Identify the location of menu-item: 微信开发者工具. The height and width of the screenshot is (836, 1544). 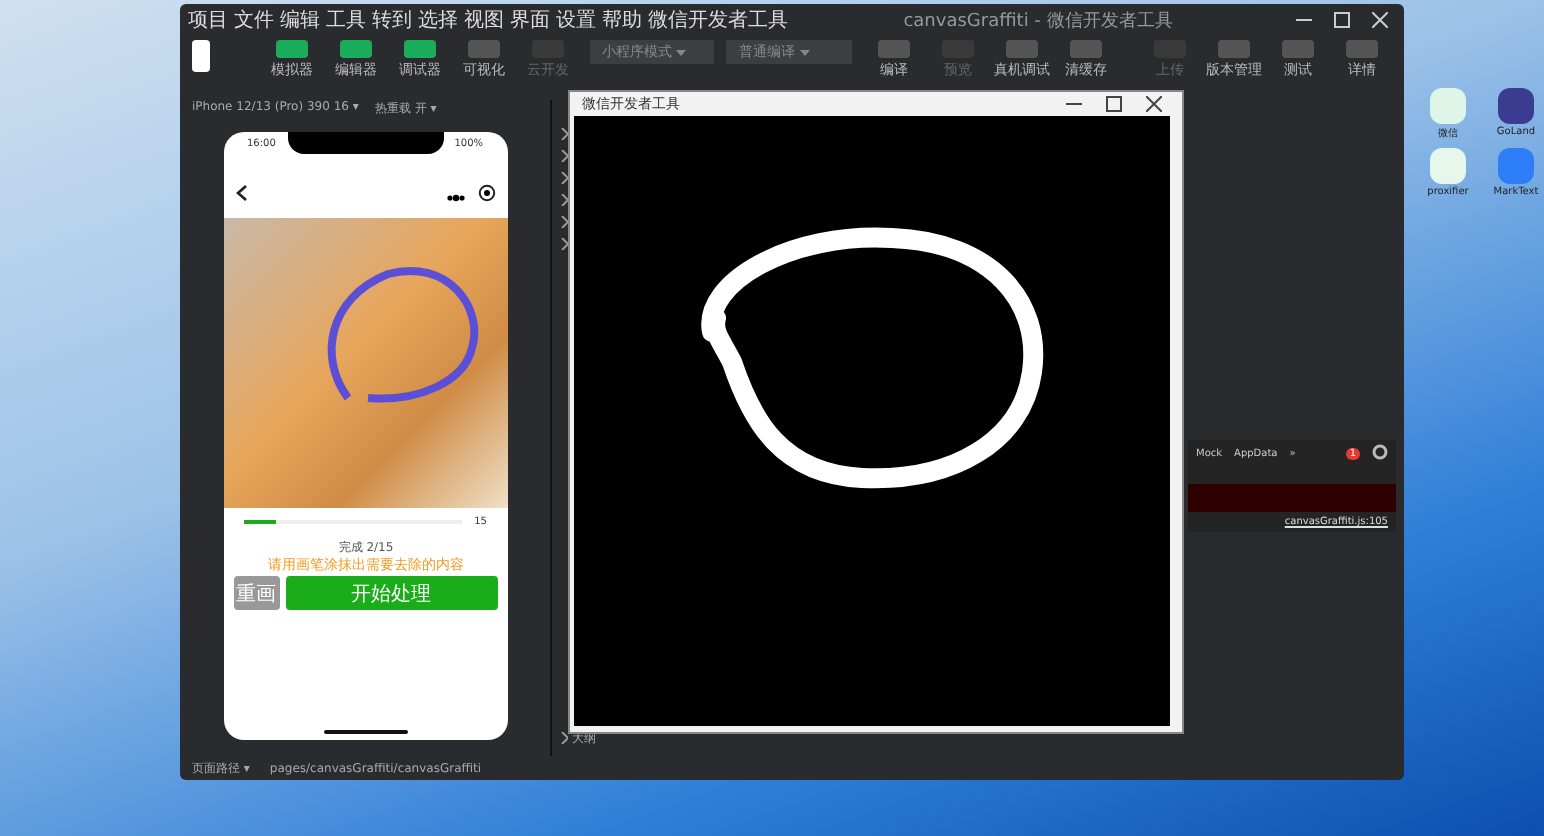
(718, 20).